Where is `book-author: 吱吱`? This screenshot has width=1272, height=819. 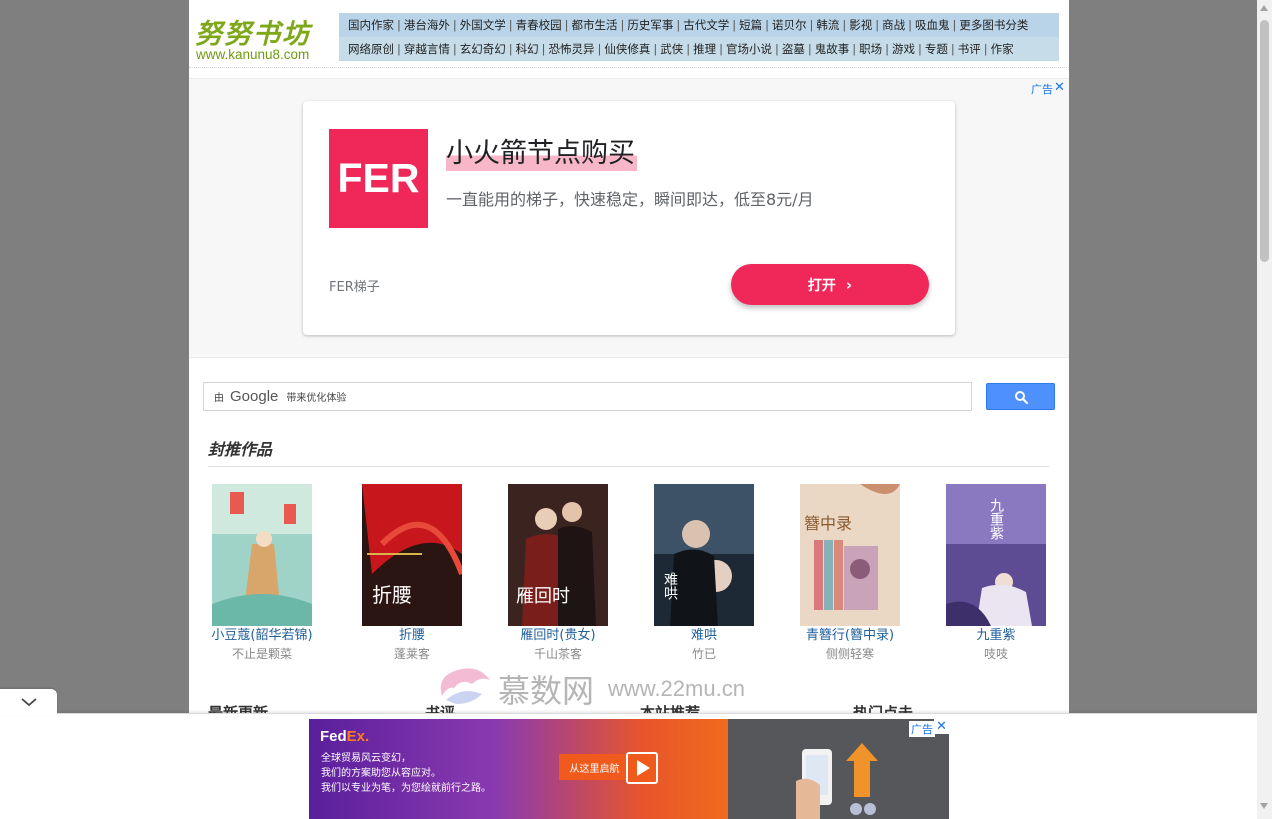
book-author: 吱吱 is located at coordinates (996, 654).